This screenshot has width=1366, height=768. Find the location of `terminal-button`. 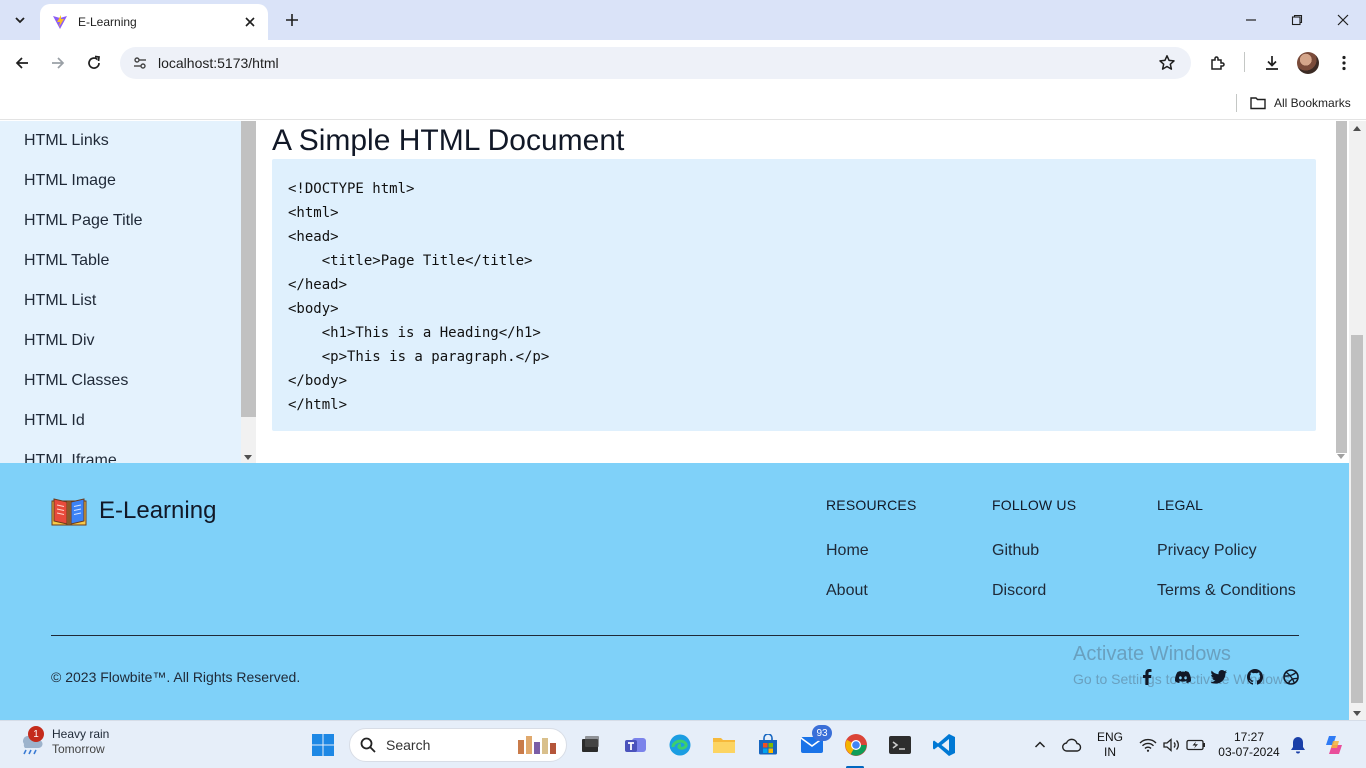

terminal-button is located at coordinates (900, 745).